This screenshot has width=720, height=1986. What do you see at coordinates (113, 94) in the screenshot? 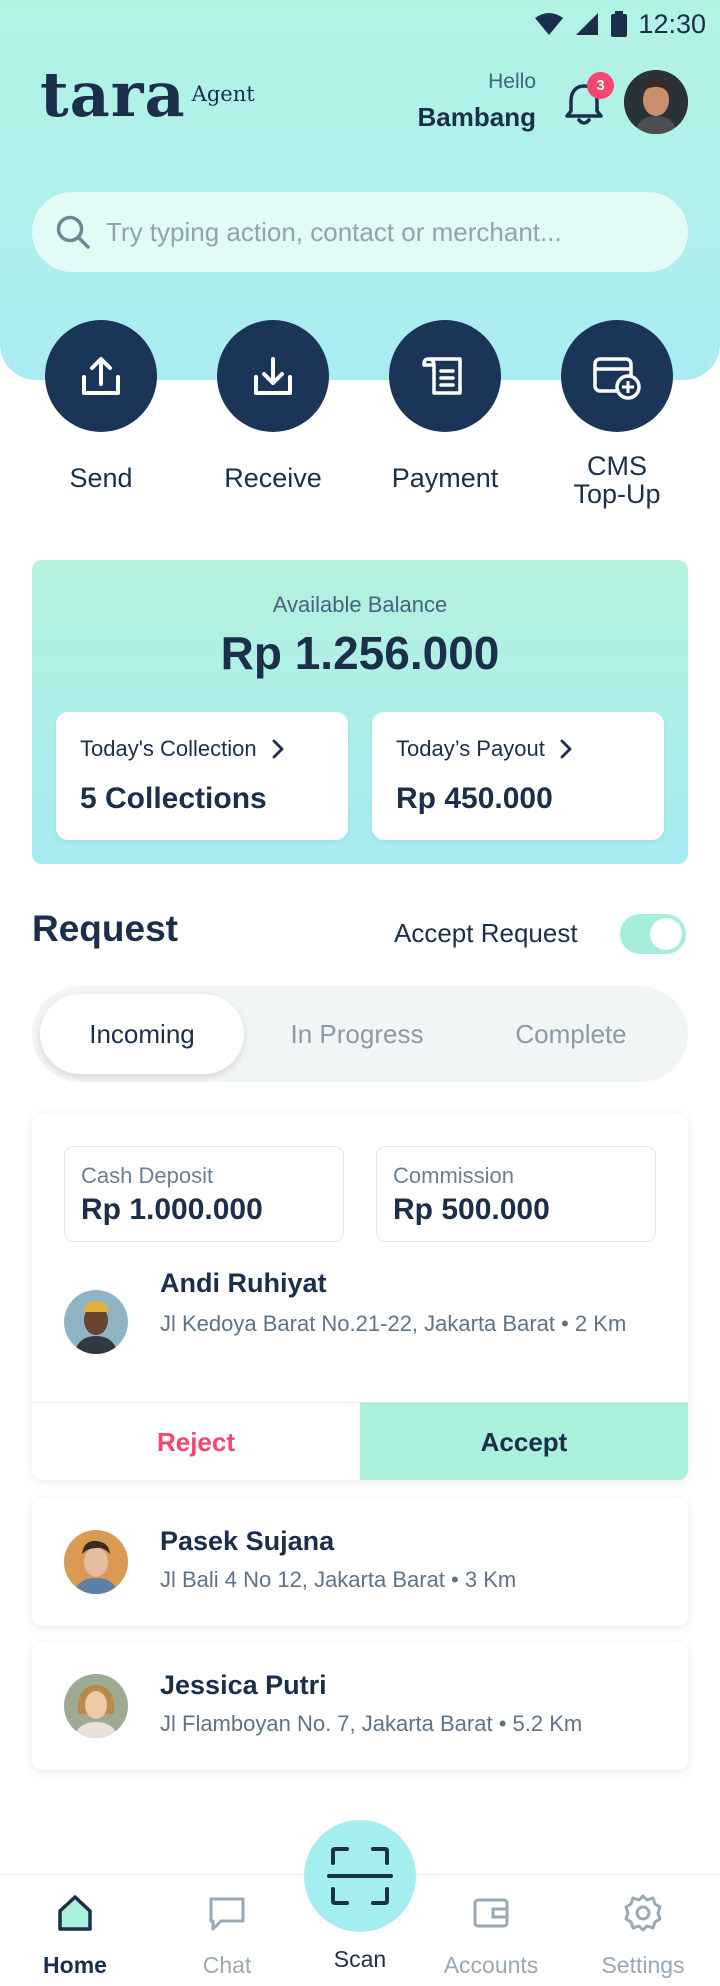
I see `brand-name: tara` at bounding box center [113, 94].